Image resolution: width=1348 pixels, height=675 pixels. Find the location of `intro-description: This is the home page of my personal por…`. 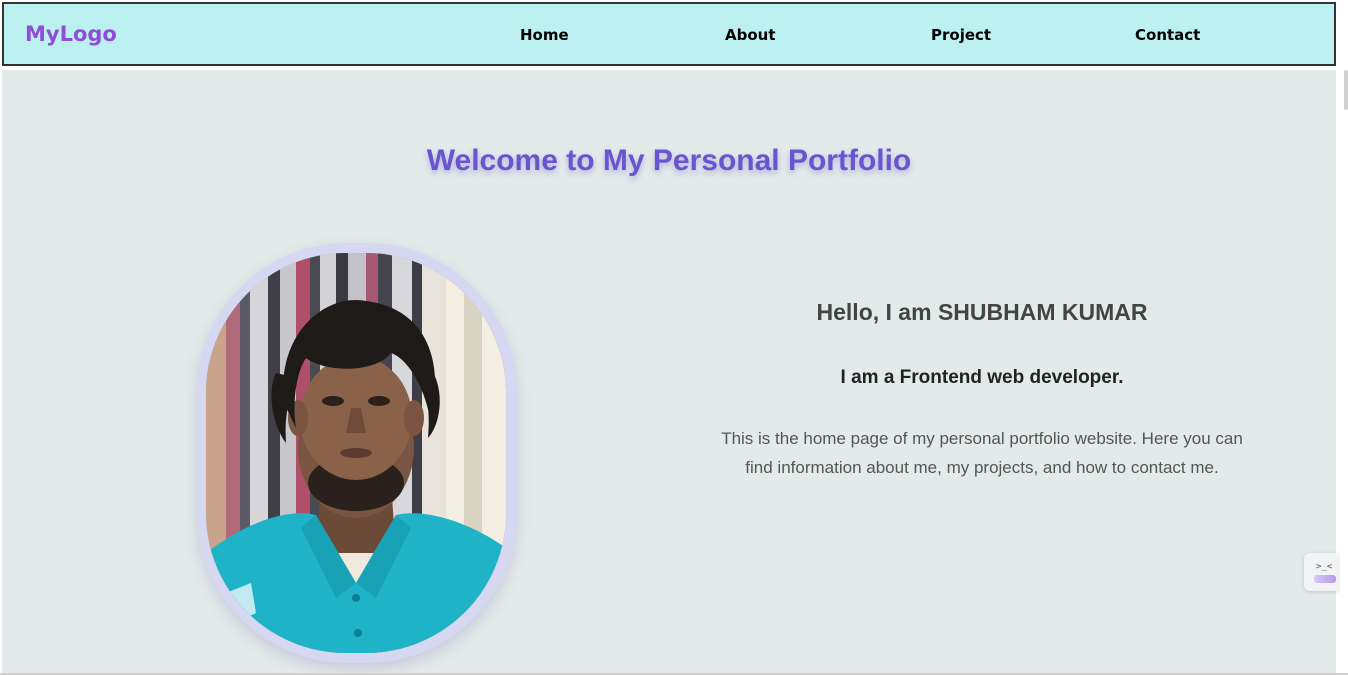

intro-description: This is the home page of my personal por… is located at coordinates (982, 453).